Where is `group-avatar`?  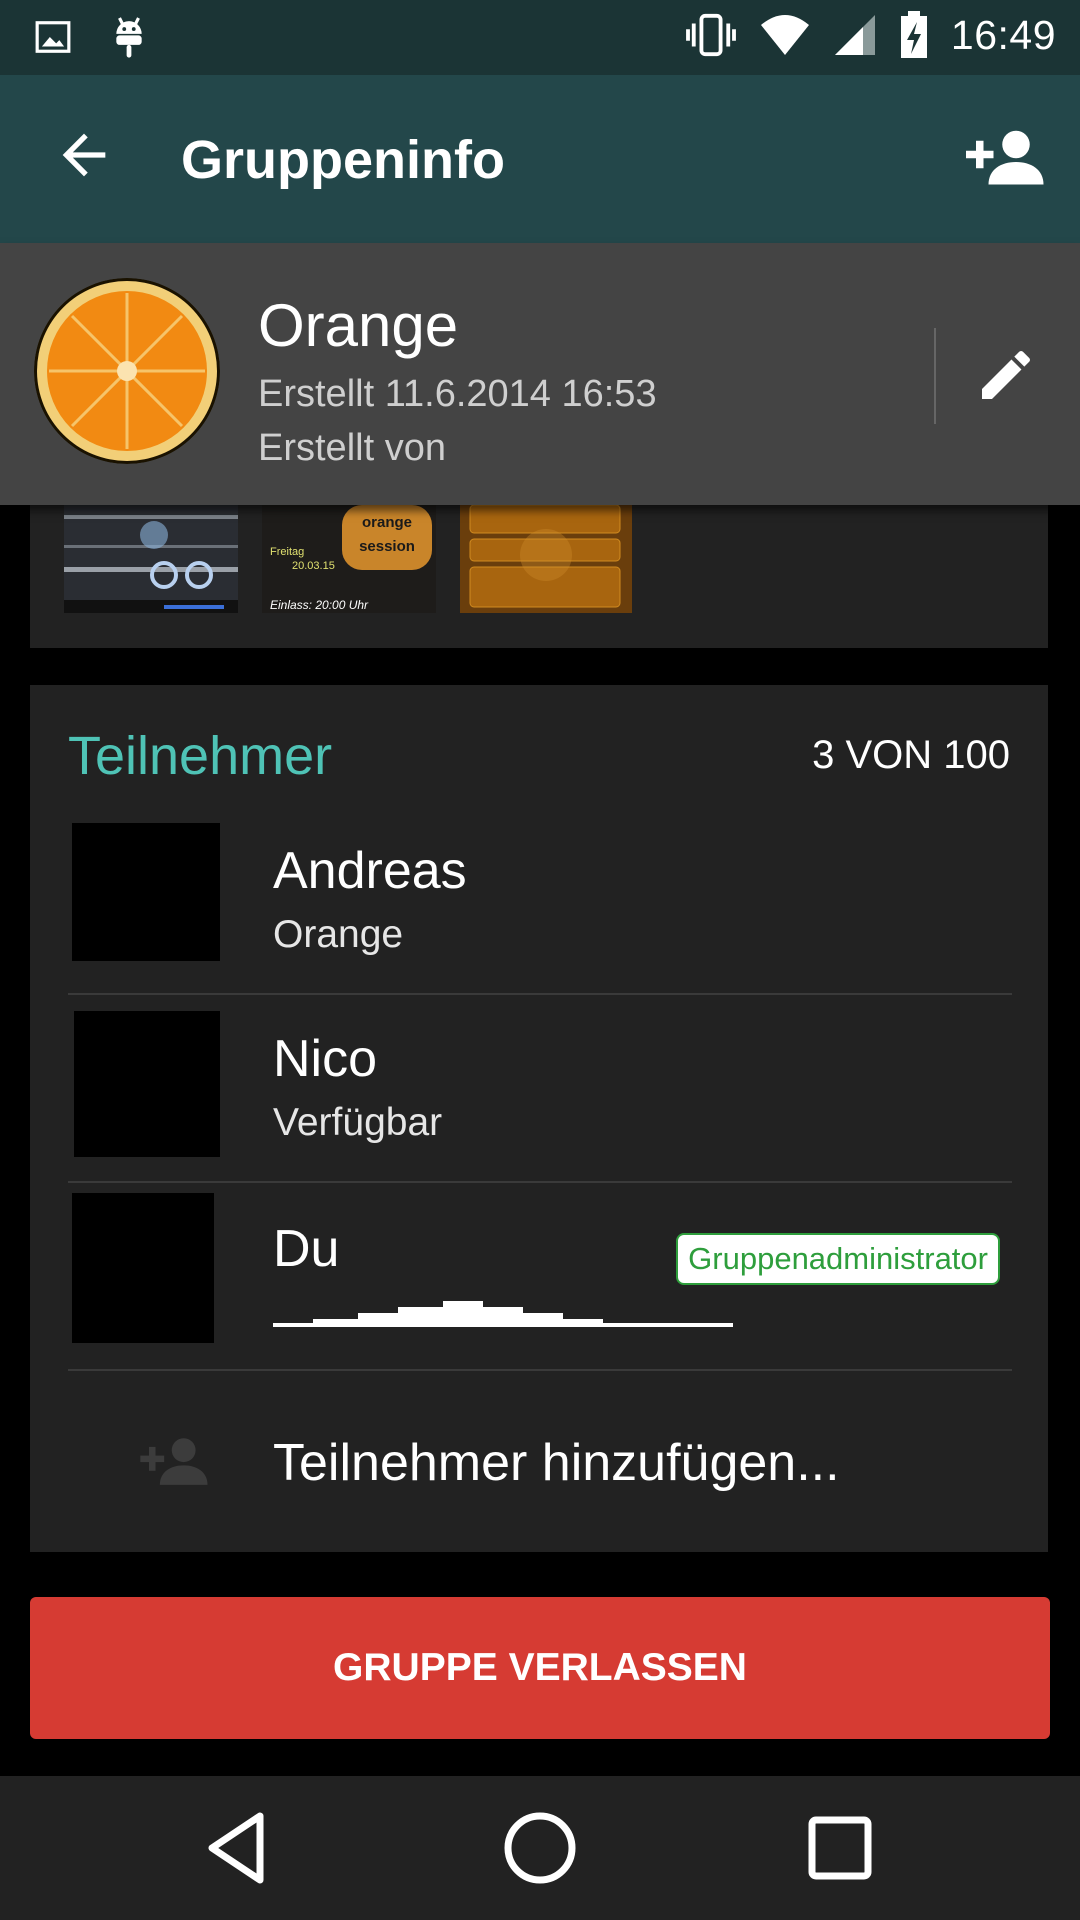
group-avatar is located at coordinates (127, 371).